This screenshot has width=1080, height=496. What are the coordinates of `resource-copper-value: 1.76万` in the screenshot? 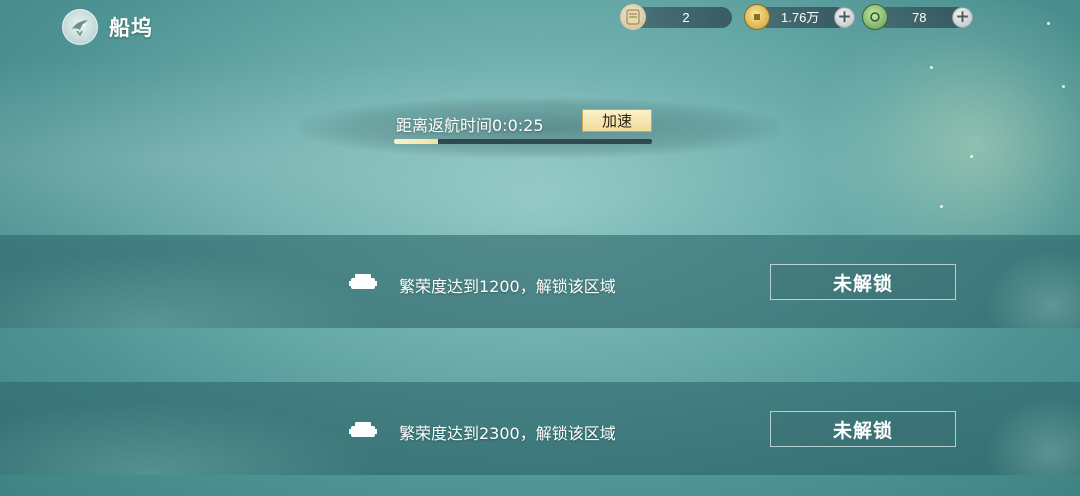 It's located at (800, 17).